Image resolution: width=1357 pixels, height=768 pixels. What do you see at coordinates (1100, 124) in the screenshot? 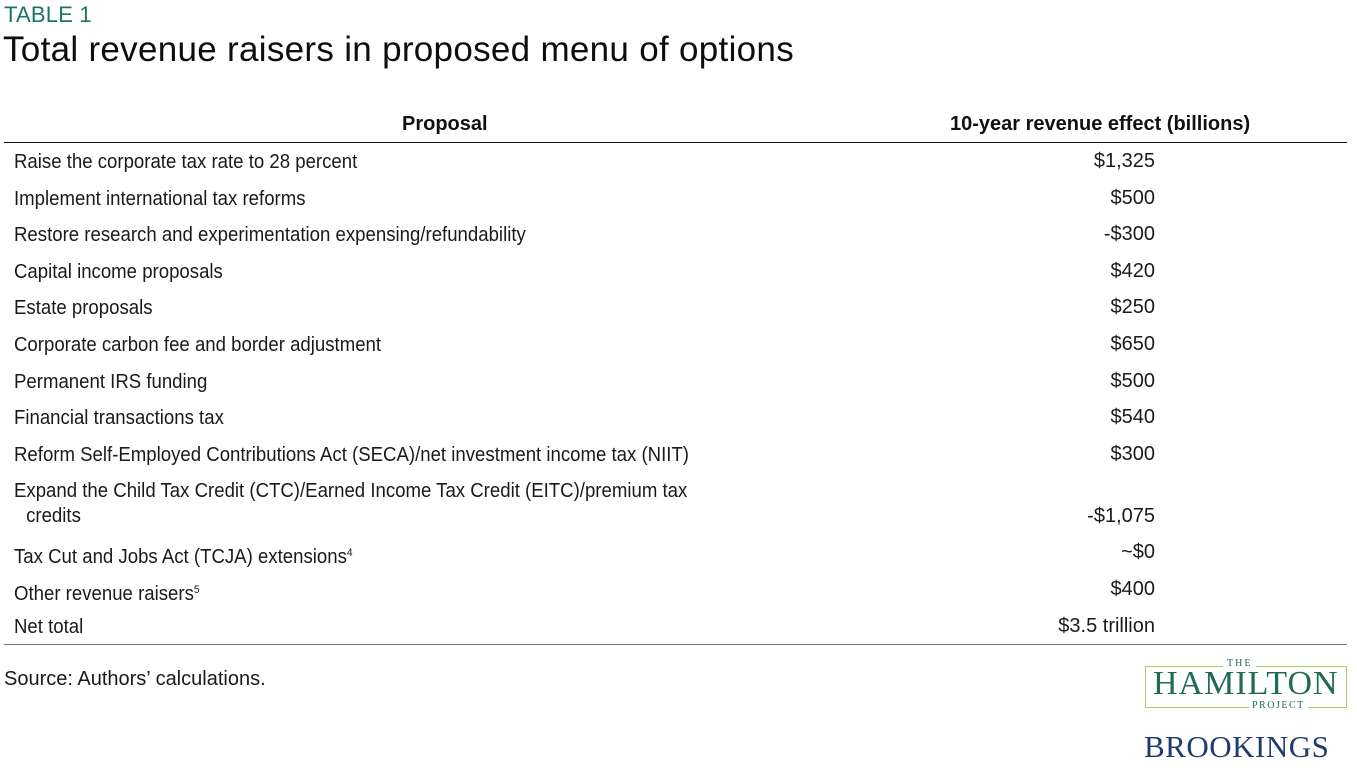
I see `column-header-effect: 10-year revenue effect (billions)` at bounding box center [1100, 124].